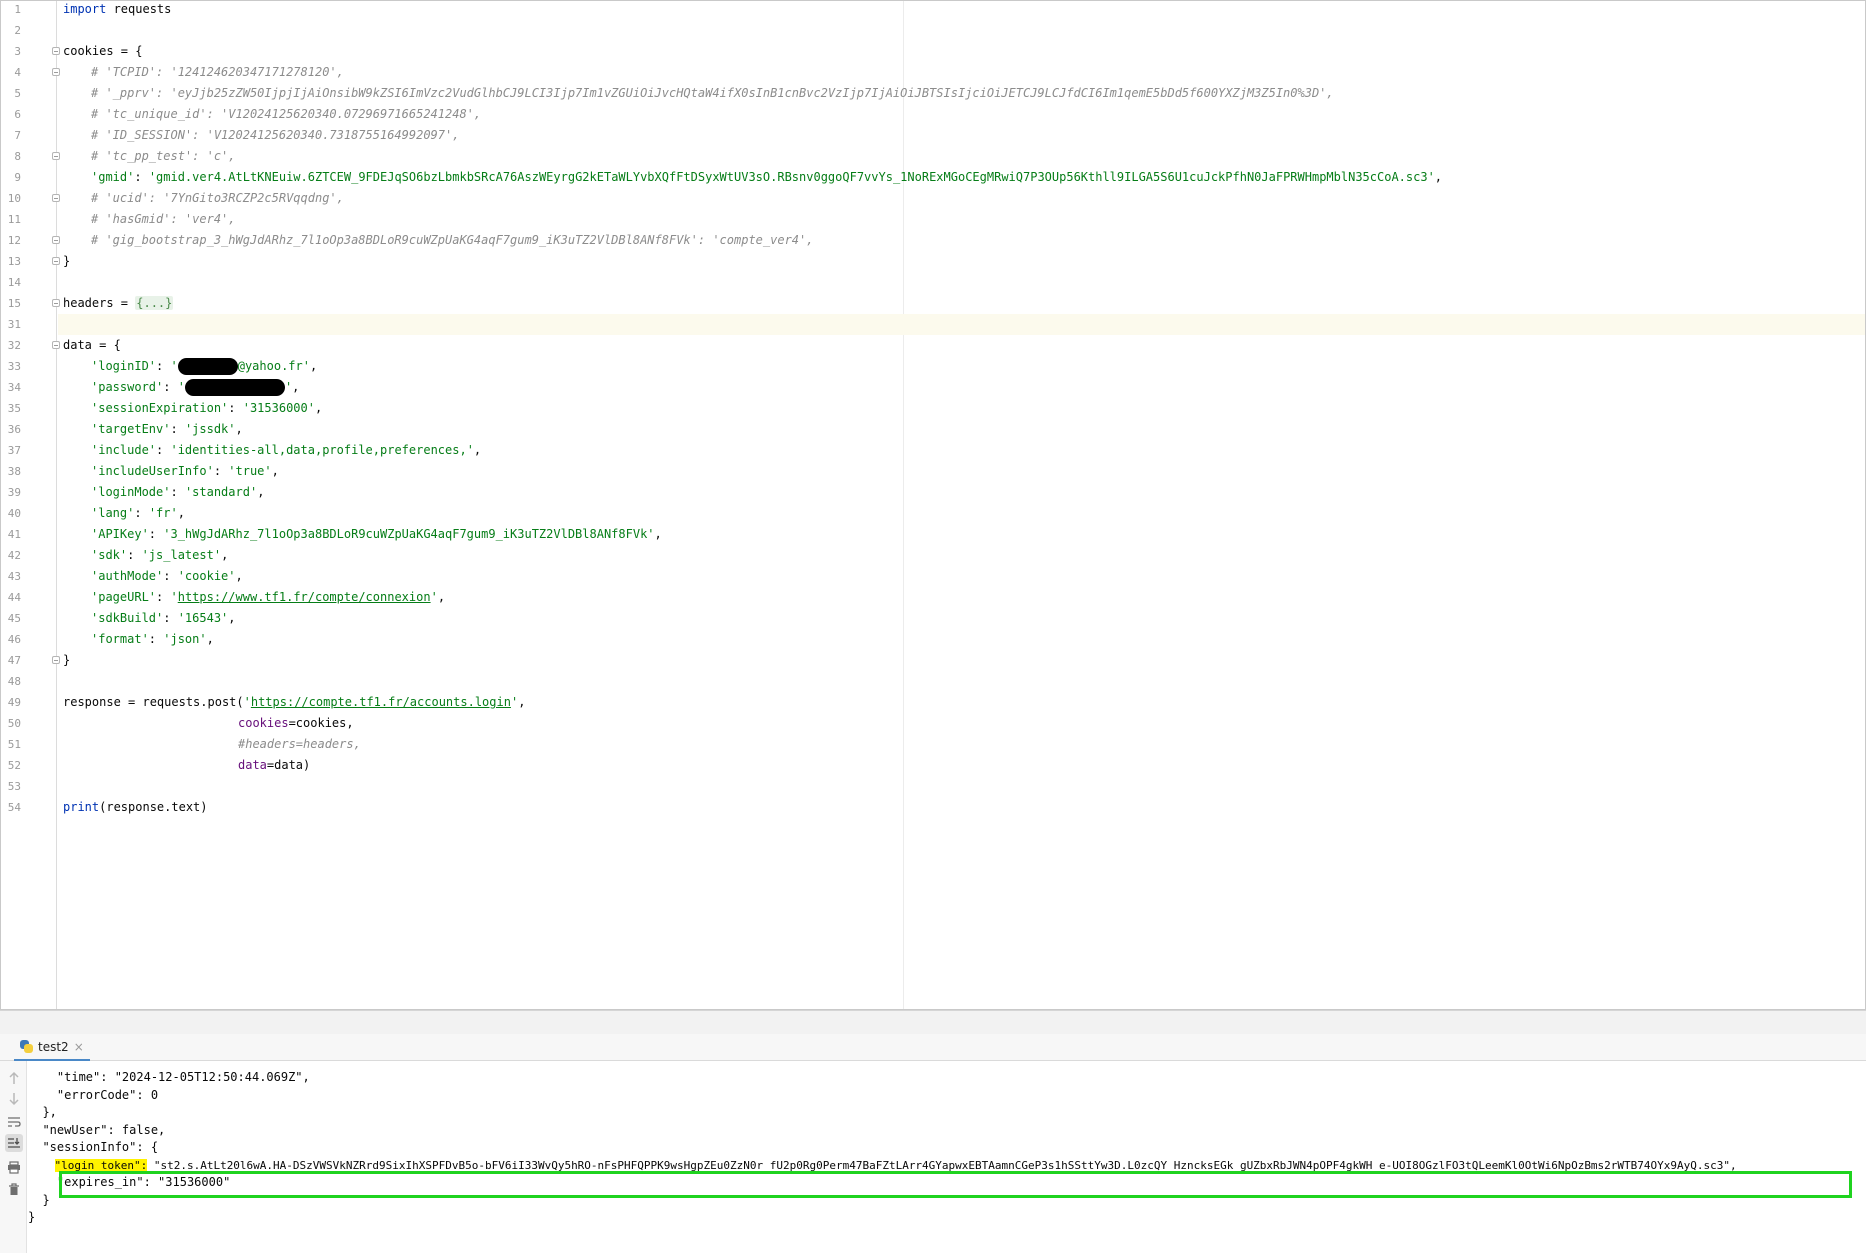  Describe the element at coordinates (154, 303) in the screenshot. I see `code-token: {...}` at that location.